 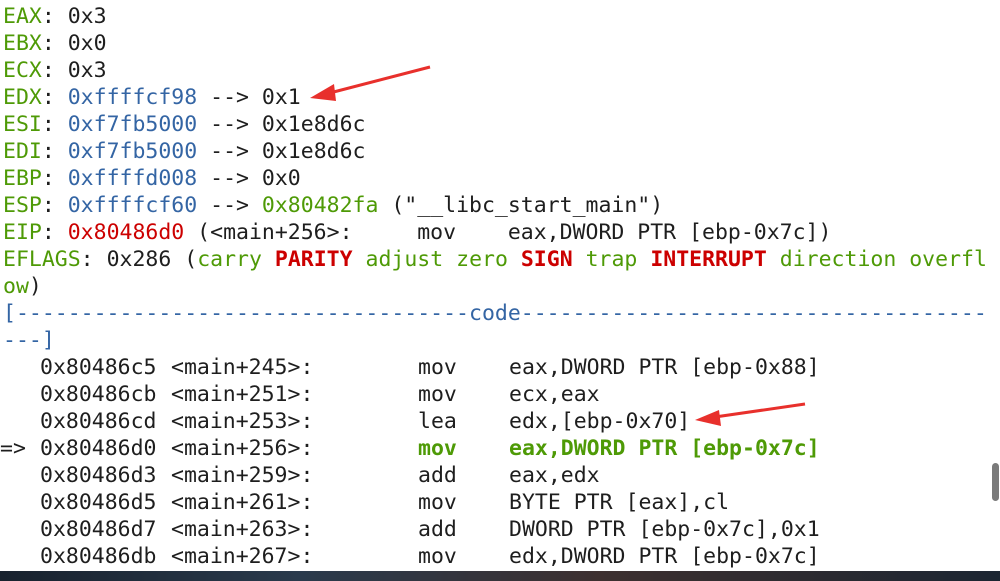 What do you see at coordinates (87, 43) in the screenshot?
I see `register-value: 0x0` at bounding box center [87, 43].